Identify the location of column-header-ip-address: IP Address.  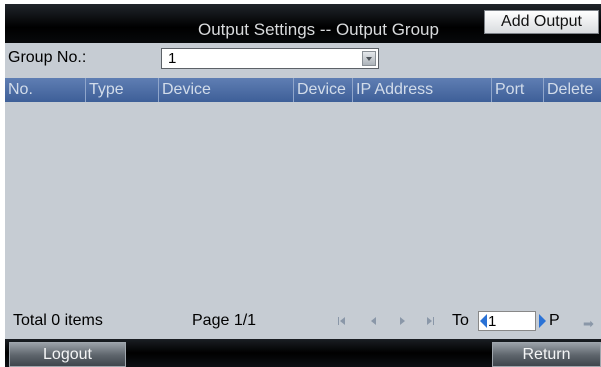
(421, 90).